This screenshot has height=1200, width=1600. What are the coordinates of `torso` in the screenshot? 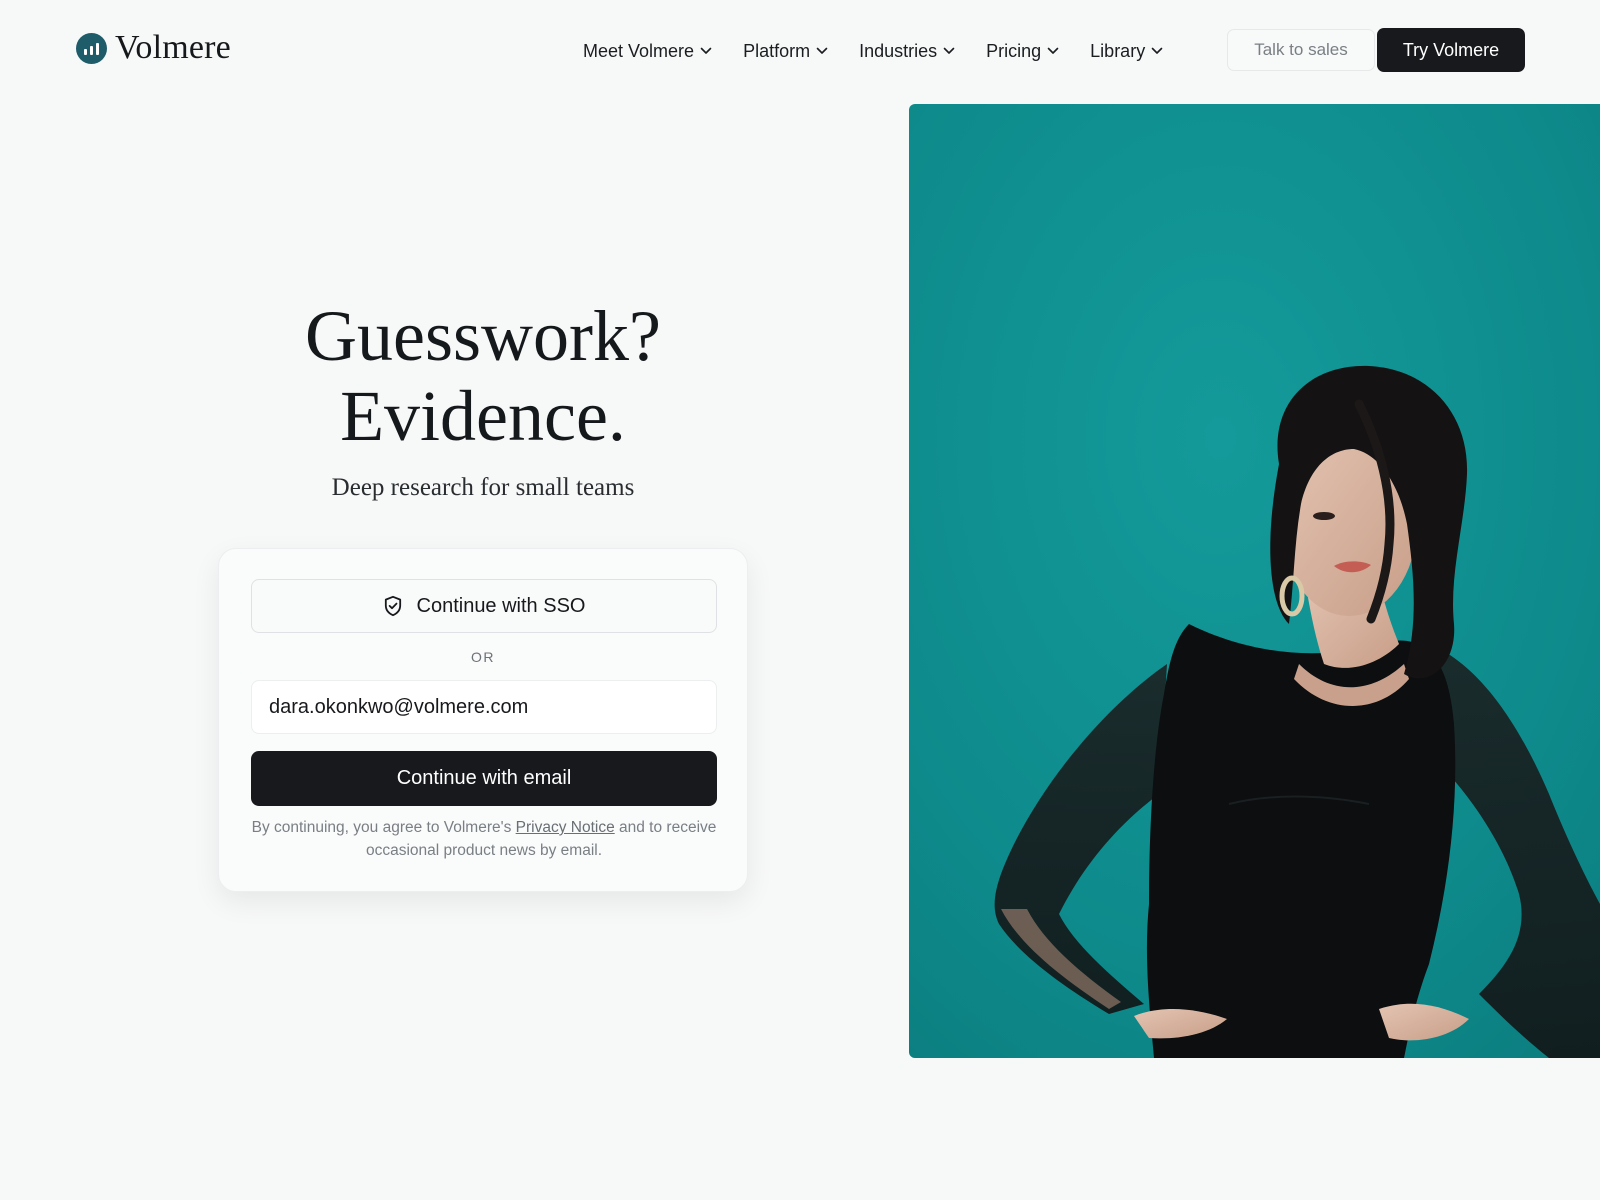 It's located at (1301, 841).